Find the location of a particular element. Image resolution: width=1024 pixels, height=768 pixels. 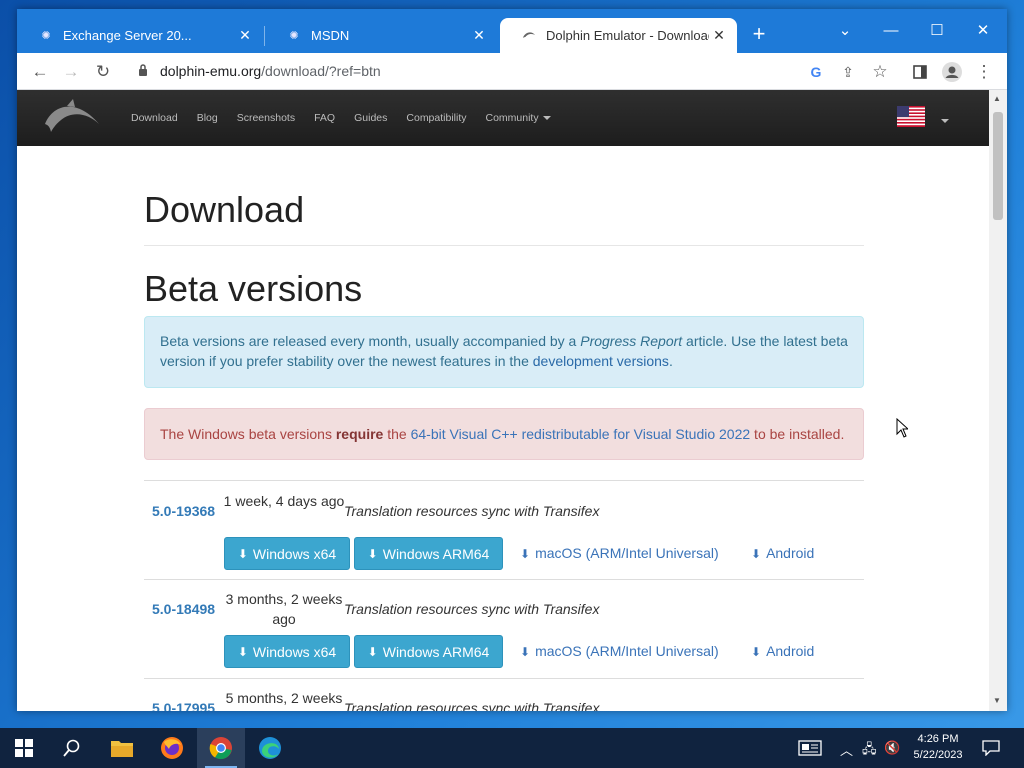

page-scrollbar: ▲ ▼ is located at coordinates (998, 400).